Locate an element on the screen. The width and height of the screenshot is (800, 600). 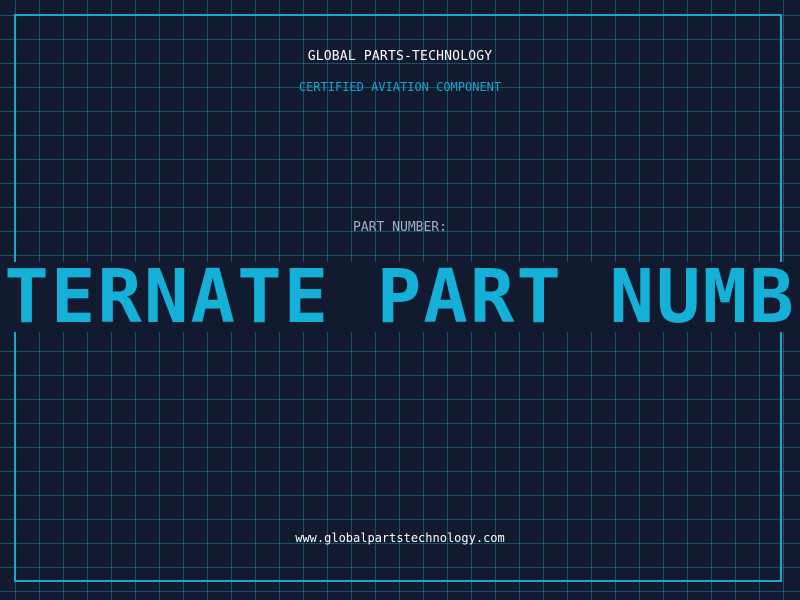
certification-subtitle: CERTIFIED AVIATION COMPONENT is located at coordinates (400, 87).